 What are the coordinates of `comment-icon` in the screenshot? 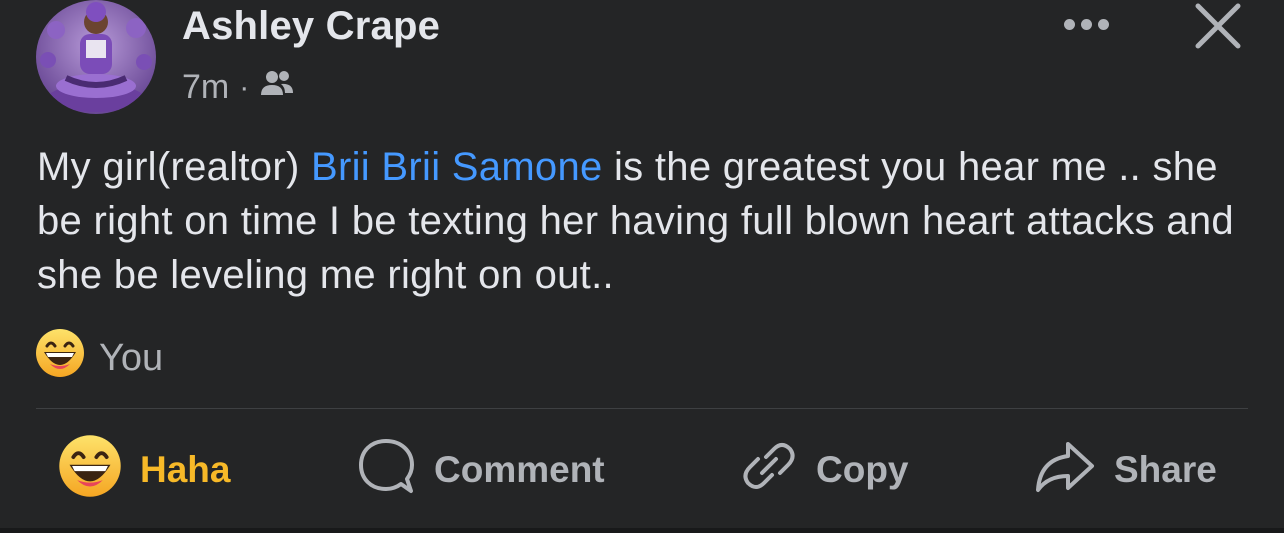 It's located at (386, 470).